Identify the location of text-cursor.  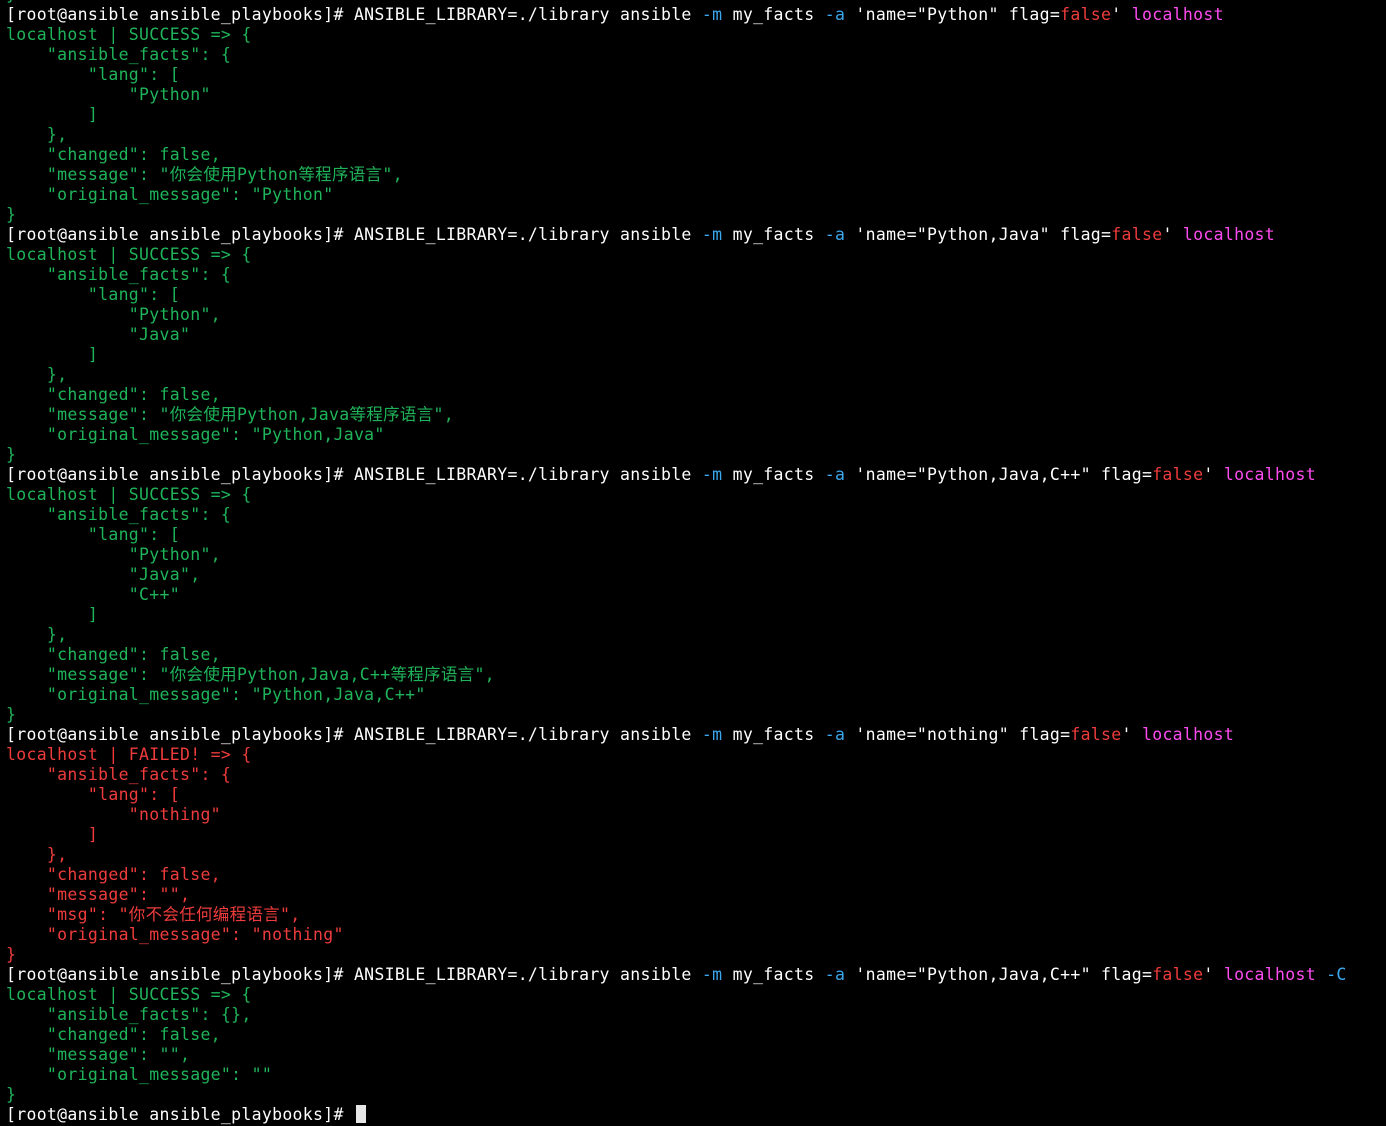
(360, 1114).